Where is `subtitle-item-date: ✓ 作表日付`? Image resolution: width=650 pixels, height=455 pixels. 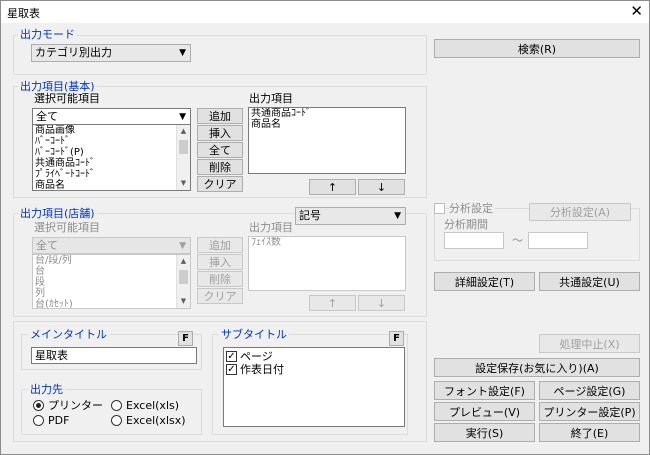
subtitle-item-date: ✓ 作表日付 is located at coordinates (255, 369).